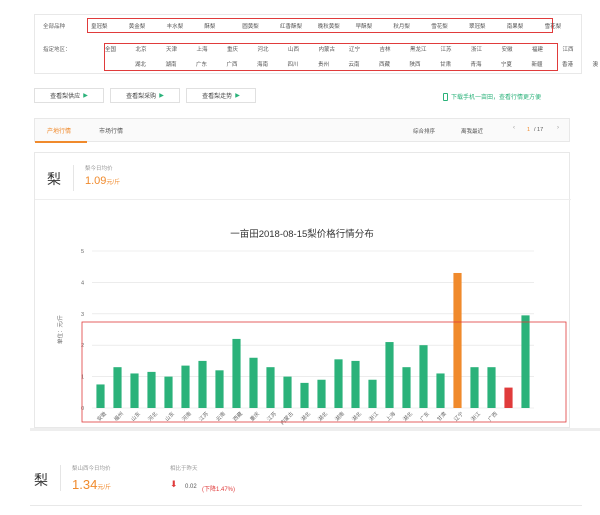 This screenshot has height=515, width=600. What do you see at coordinates (82, 409) in the screenshot?
I see `y-tick-label: 0` at bounding box center [82, 409].